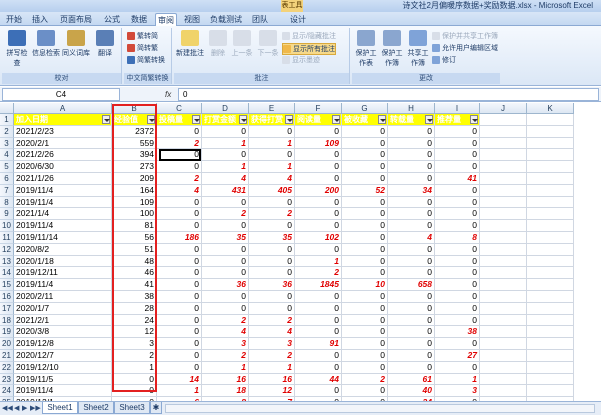 The height and width of the screenshot is (415, 601). I want to click on table-cell: 38, so click(134, 297).